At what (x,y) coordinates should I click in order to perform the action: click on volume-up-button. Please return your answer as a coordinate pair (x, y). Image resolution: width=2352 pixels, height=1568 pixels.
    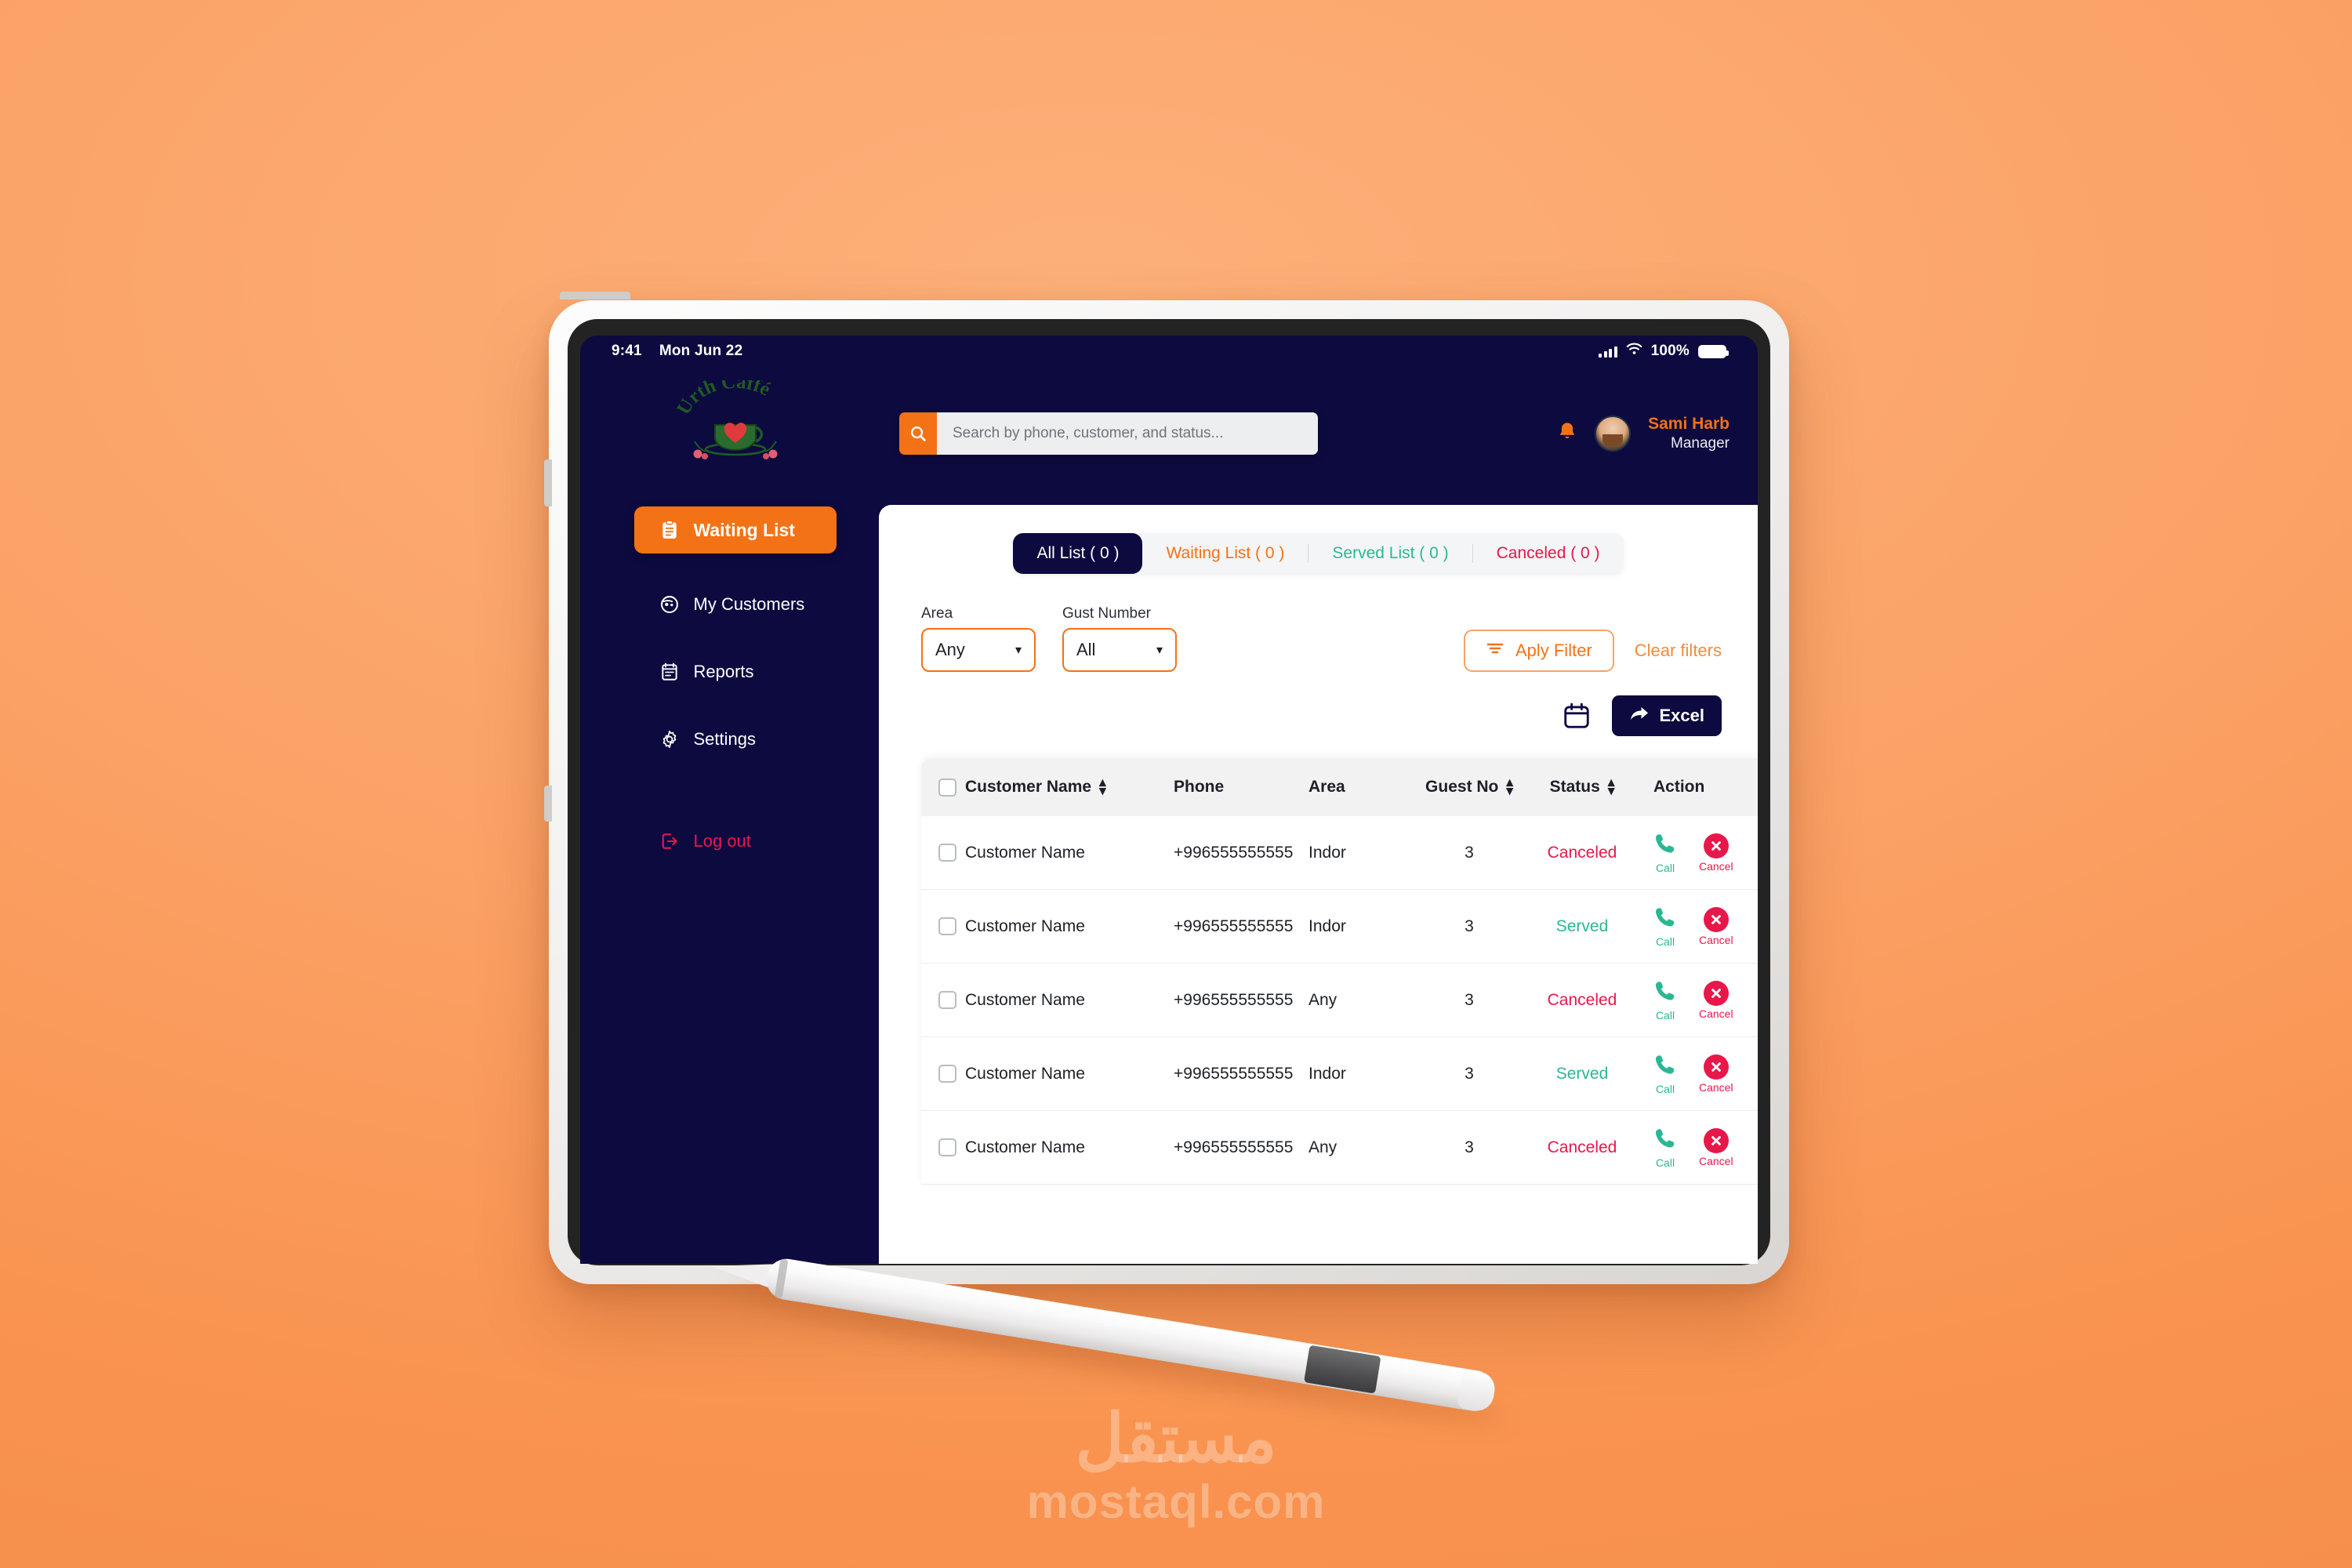
    Looking at the image, I should click on (548, 482).